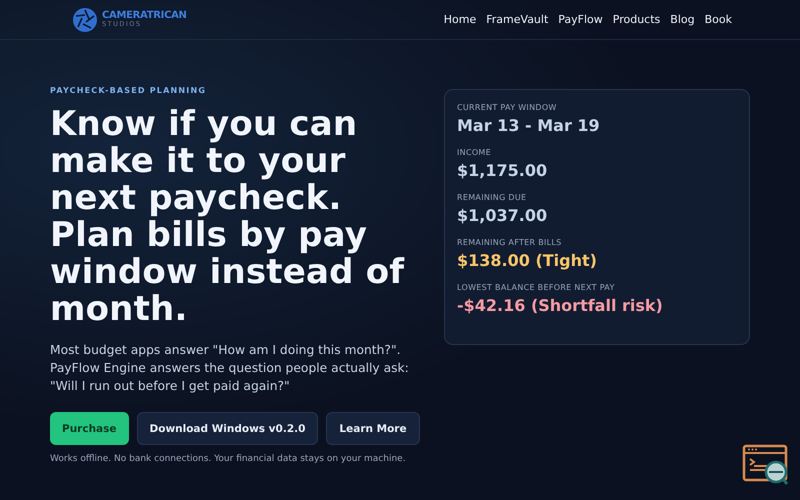  I want to click on metric-label: REMAINING AFTER BILLS, so click(510, 242).